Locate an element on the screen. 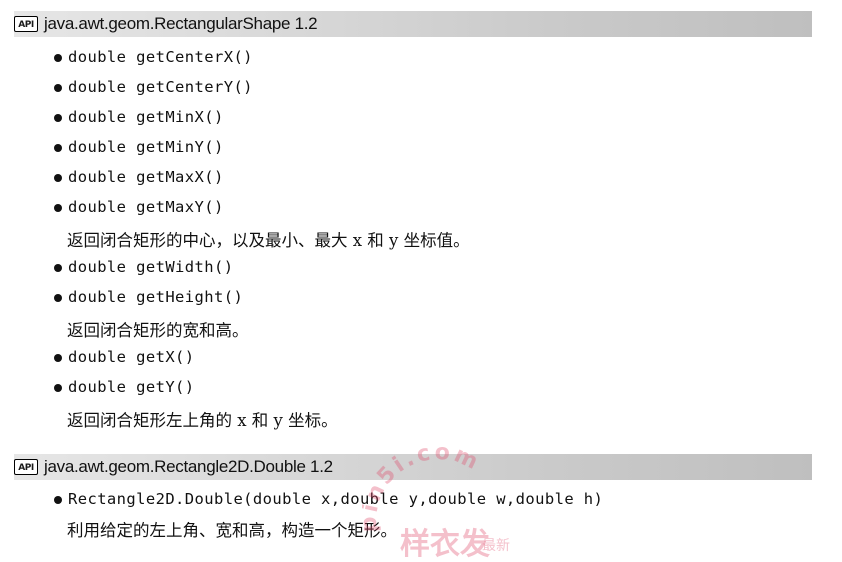  watermark-side: 最新 is located at coordinates (496, 546).